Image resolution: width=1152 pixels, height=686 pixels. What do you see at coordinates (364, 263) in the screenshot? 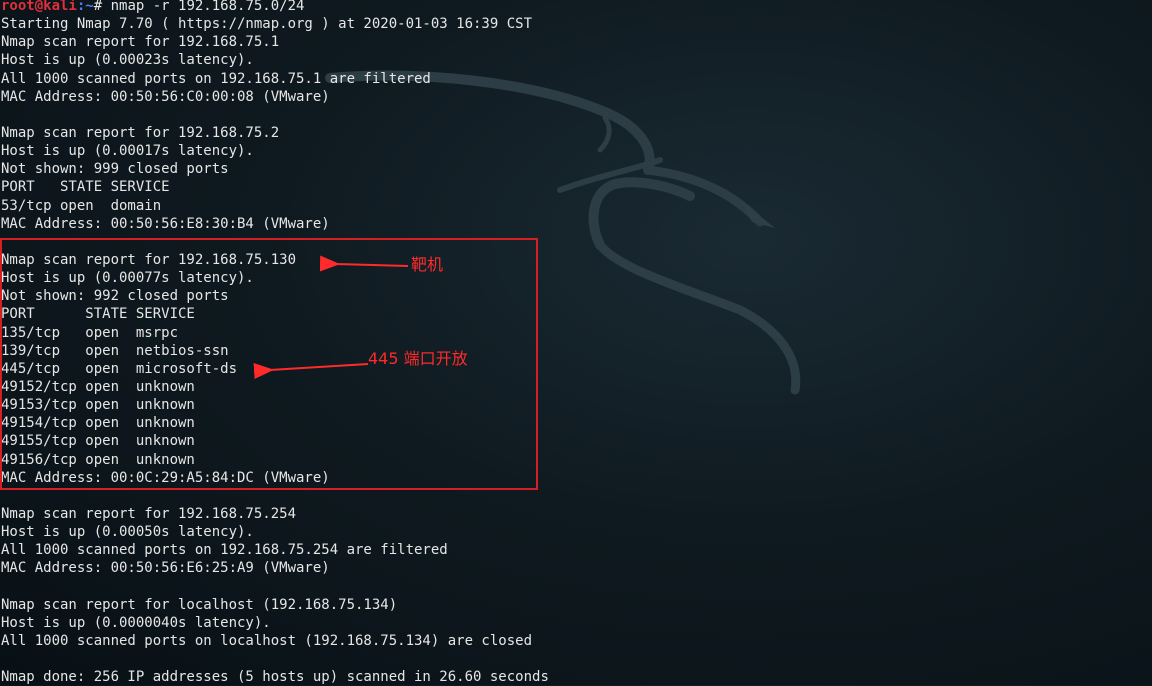
I see `target-arrow` at bounding box center [364, 263].